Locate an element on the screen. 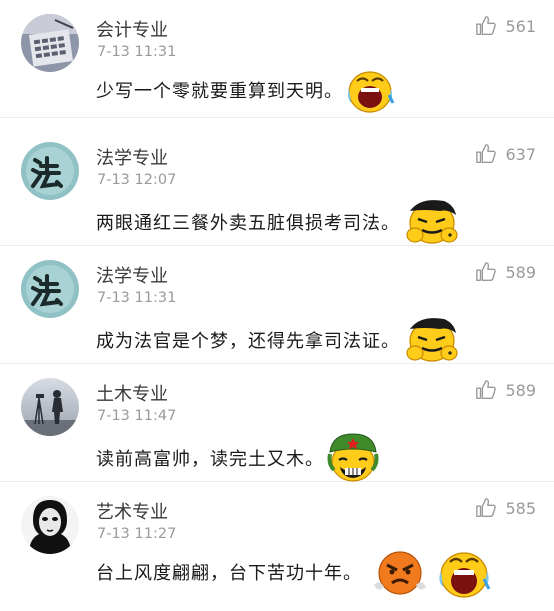 This screenshot has width=554, height=611. calculator-avatar-icon is located at coordinates (50, 43).